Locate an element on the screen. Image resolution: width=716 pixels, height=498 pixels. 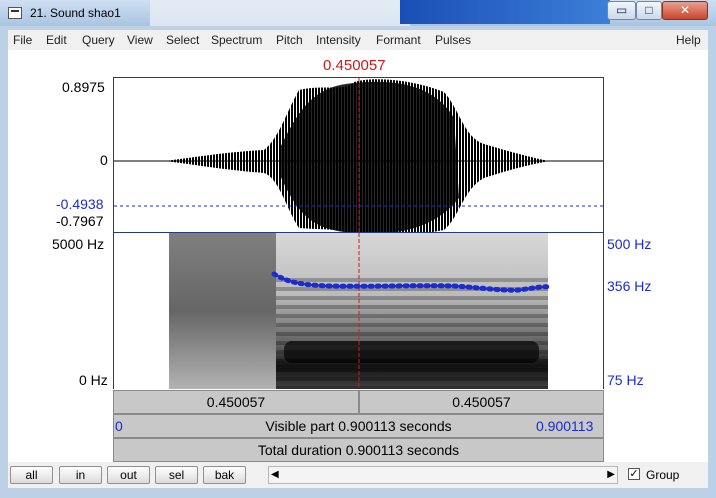
horizontal-scrollbar: ◀ ▶ is located at coordinates (443, 475).